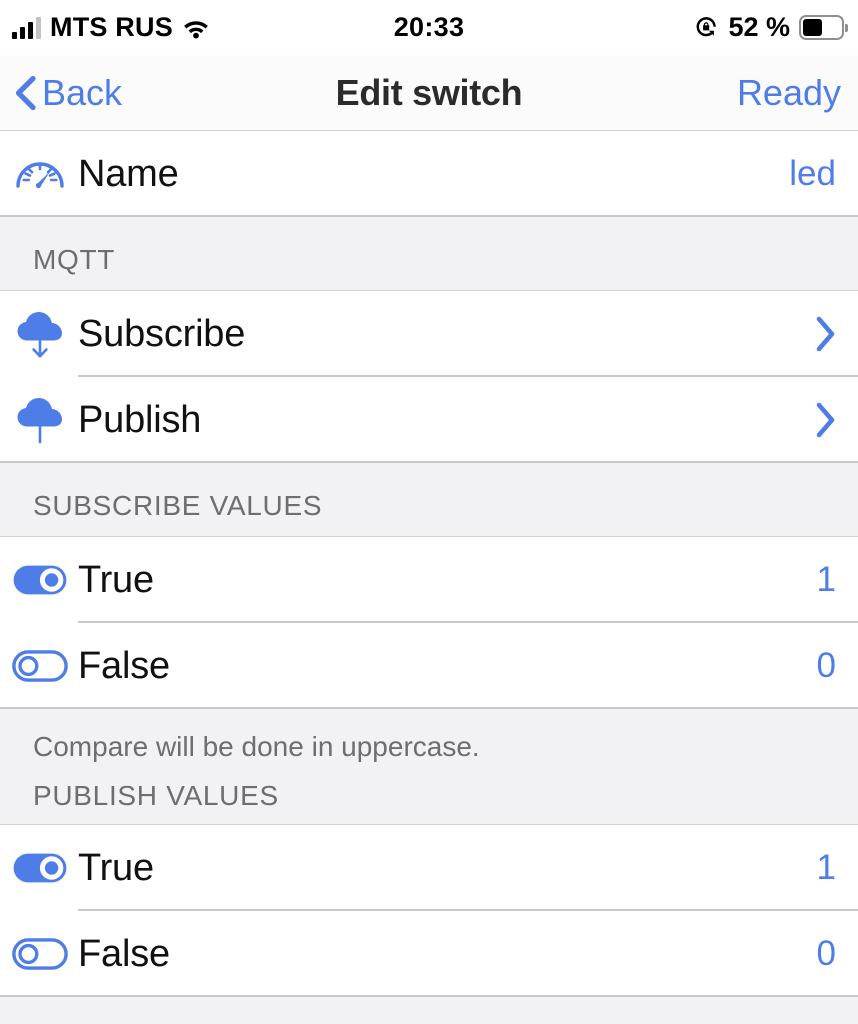  Describe the element at coordinates (823, 27) in the screenshot. I see `battery-icon` at that location.